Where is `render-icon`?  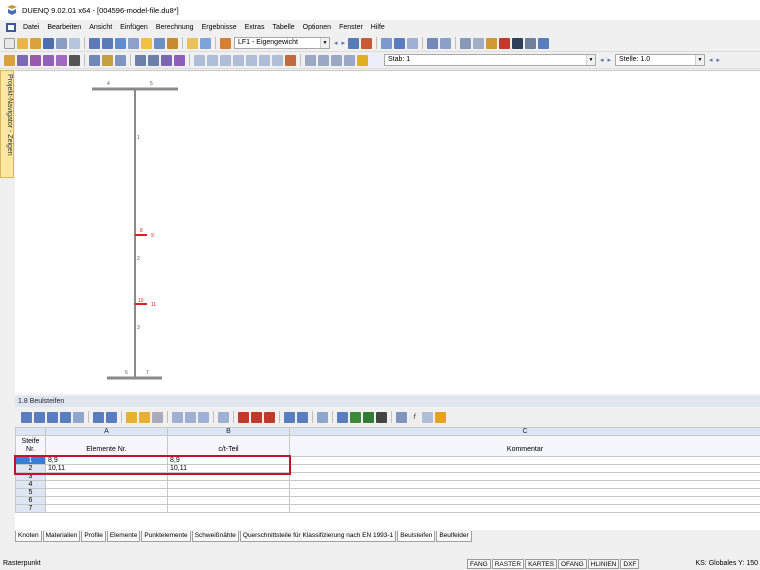 render-icon is located at coordinates (166, 60).